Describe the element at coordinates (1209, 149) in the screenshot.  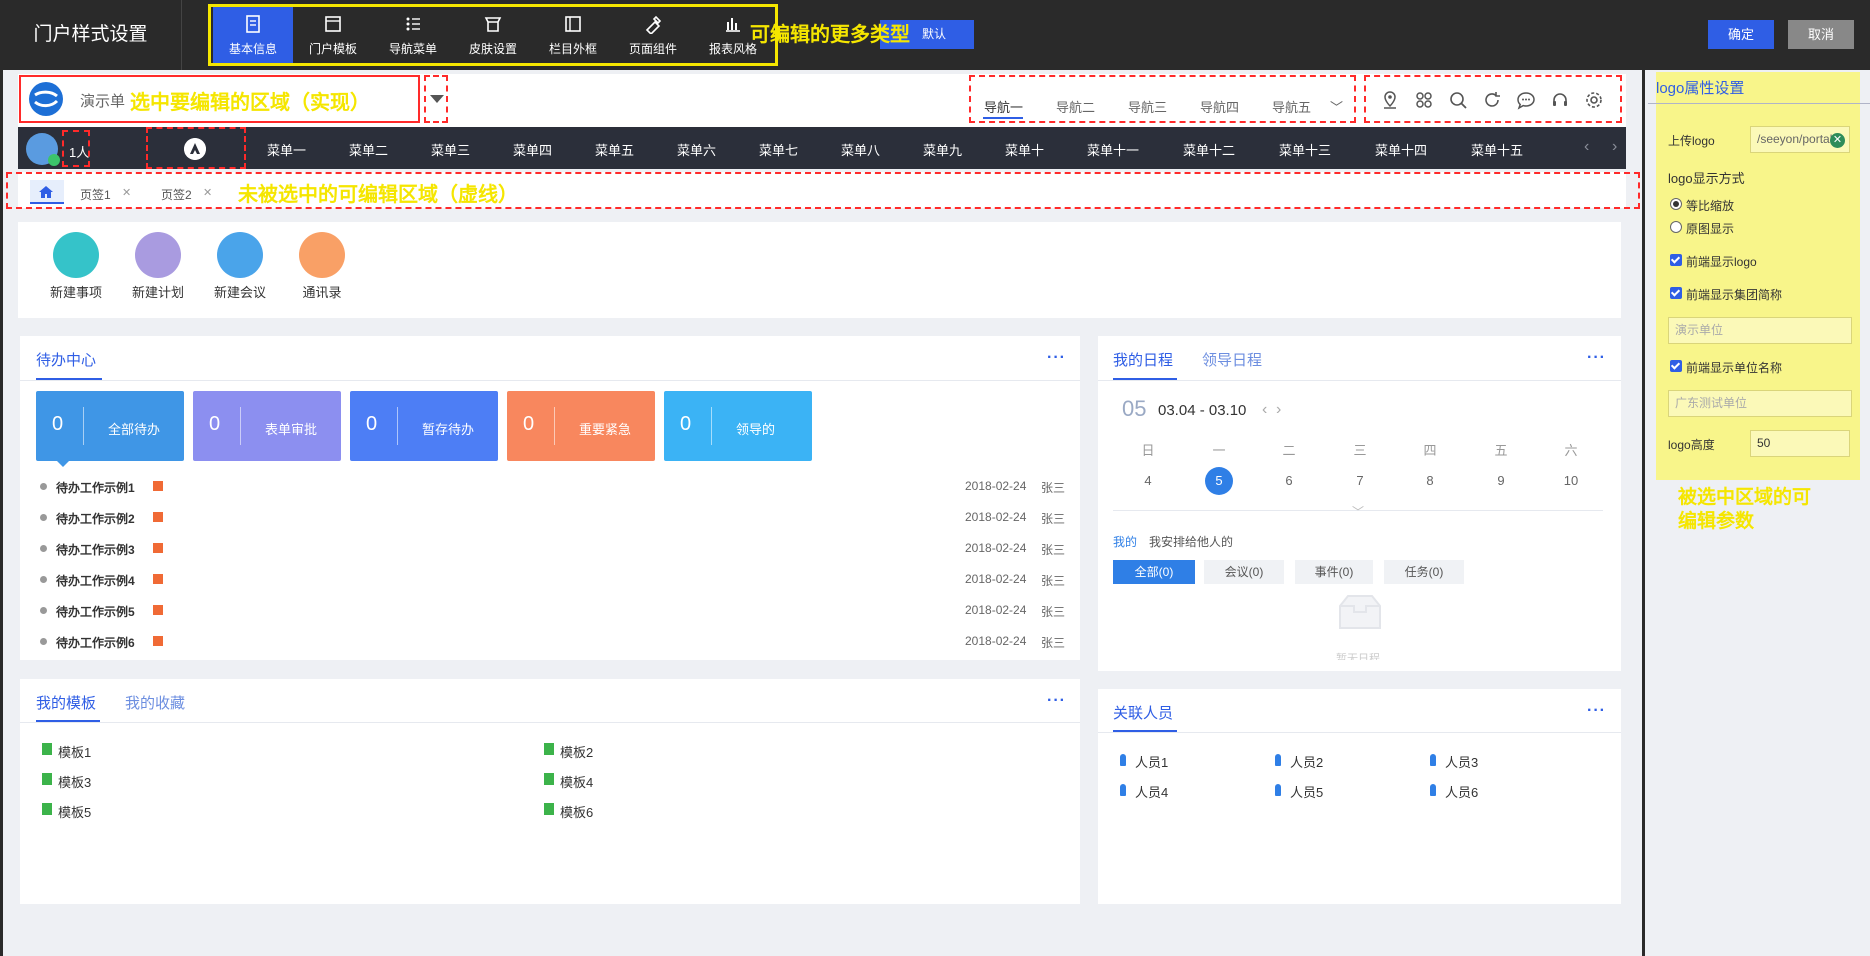
I see `menu-item: 菜单十二` at that location.